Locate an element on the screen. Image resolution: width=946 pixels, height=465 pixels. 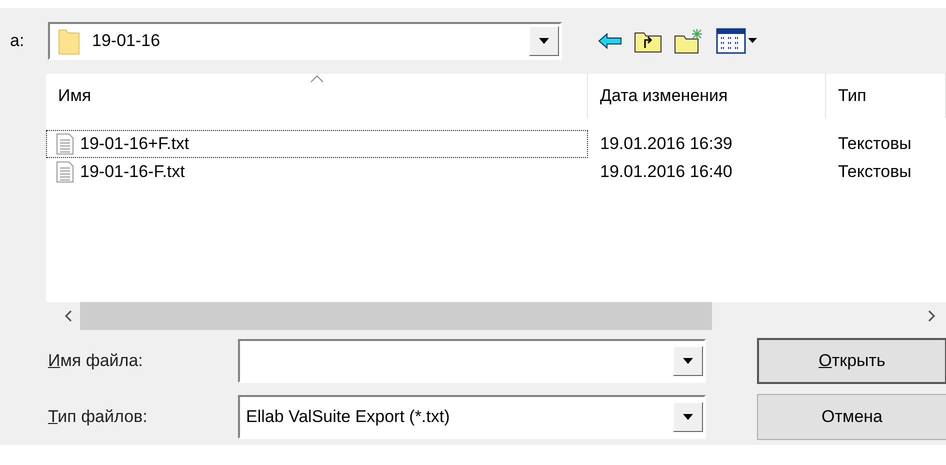
field-label: Имя файла: is located at coordinates (96, 361).